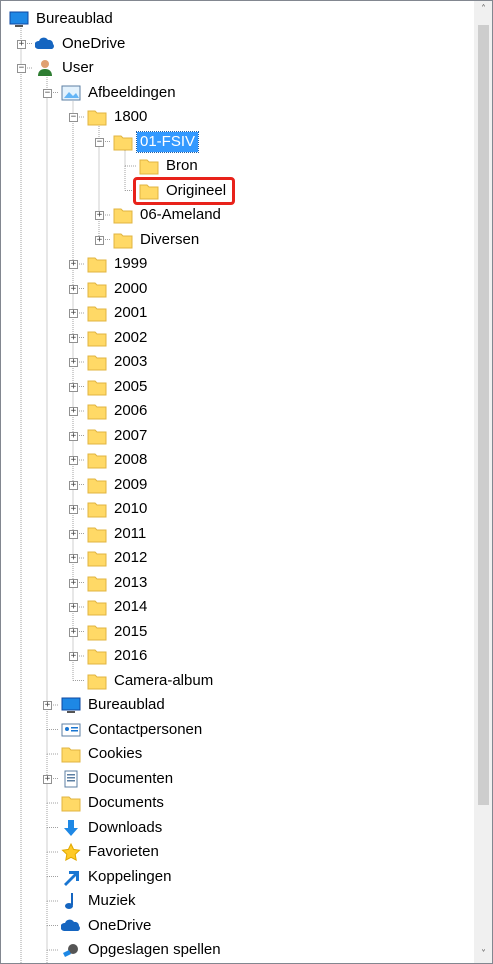 This screenshot has width=493, height=964. What do you see at coordinates (130, 313) in the screenshot?
I see `tree-node-label: 2001` at bounding box center [130, 313].